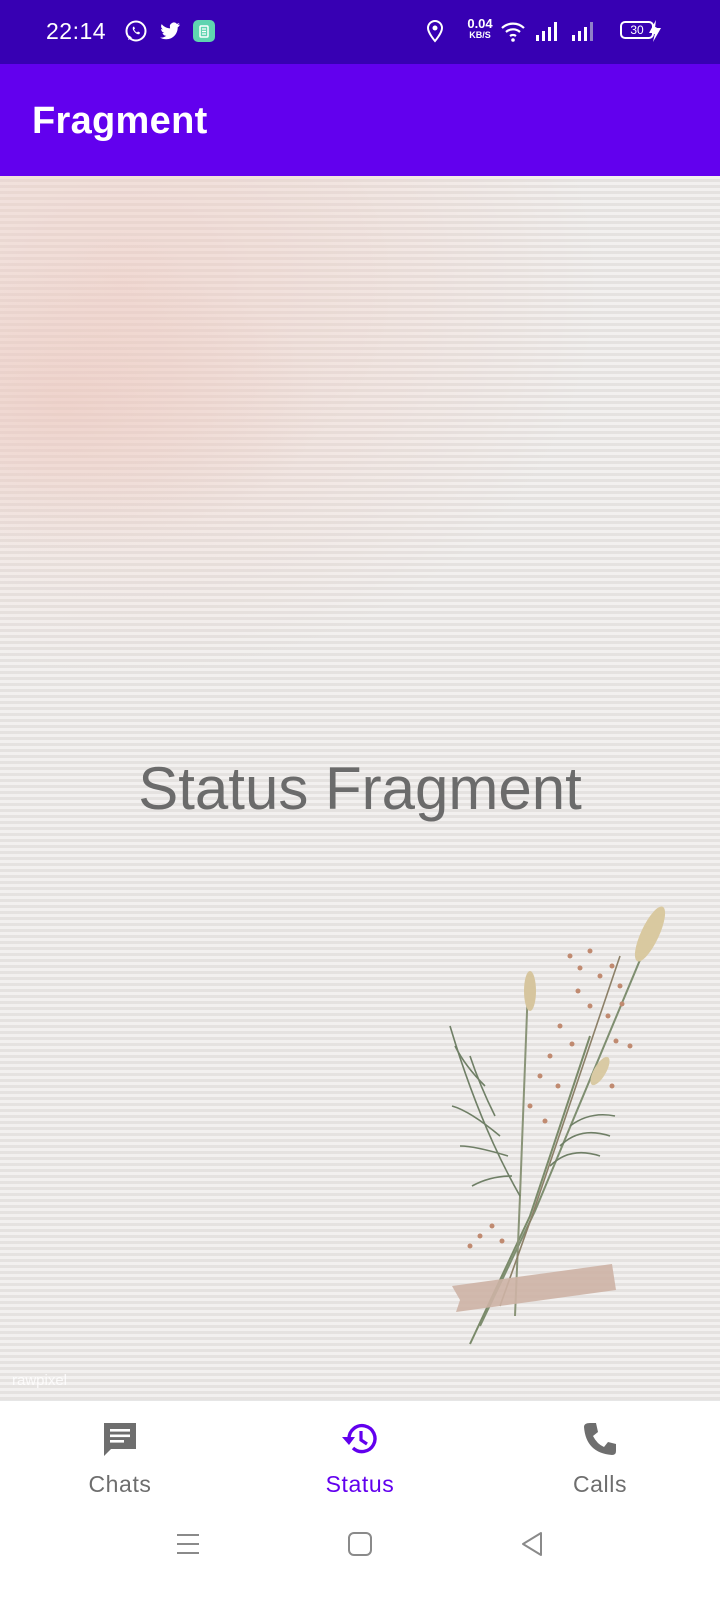 The width and height of the screenshot is (720, 1600). I want to click on app-notification-icon, so click(204, 31).